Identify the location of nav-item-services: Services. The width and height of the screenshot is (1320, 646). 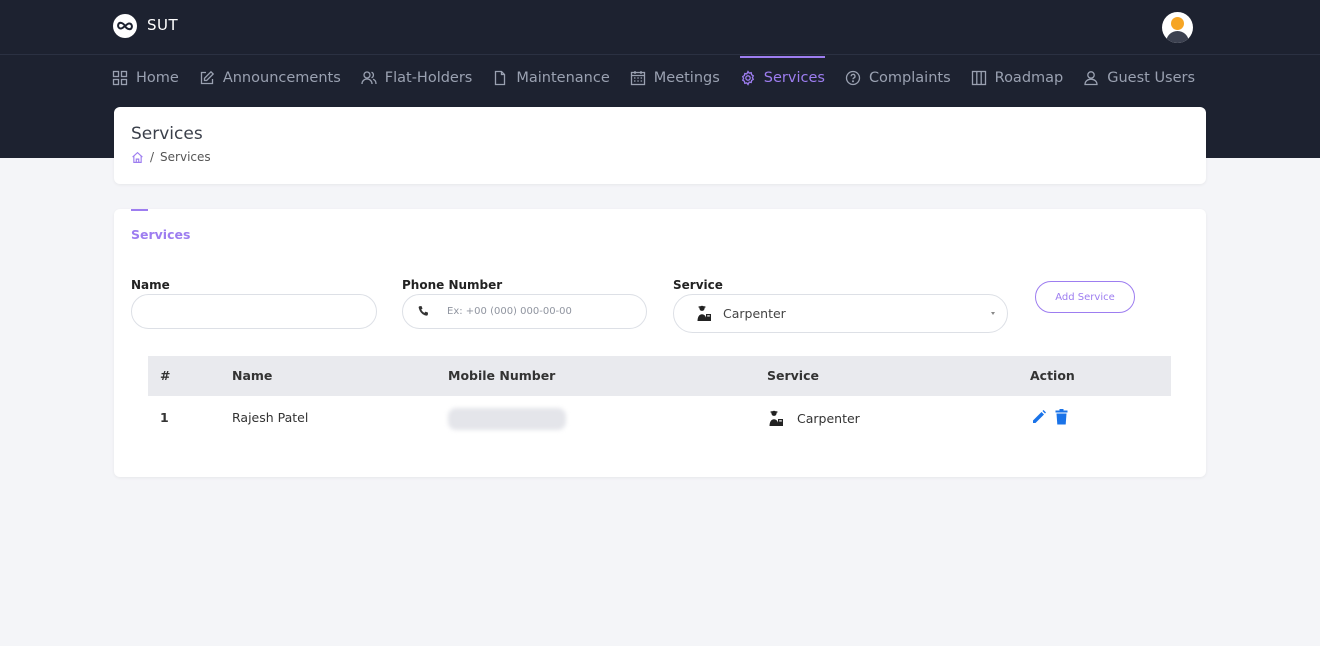
(782, 78).